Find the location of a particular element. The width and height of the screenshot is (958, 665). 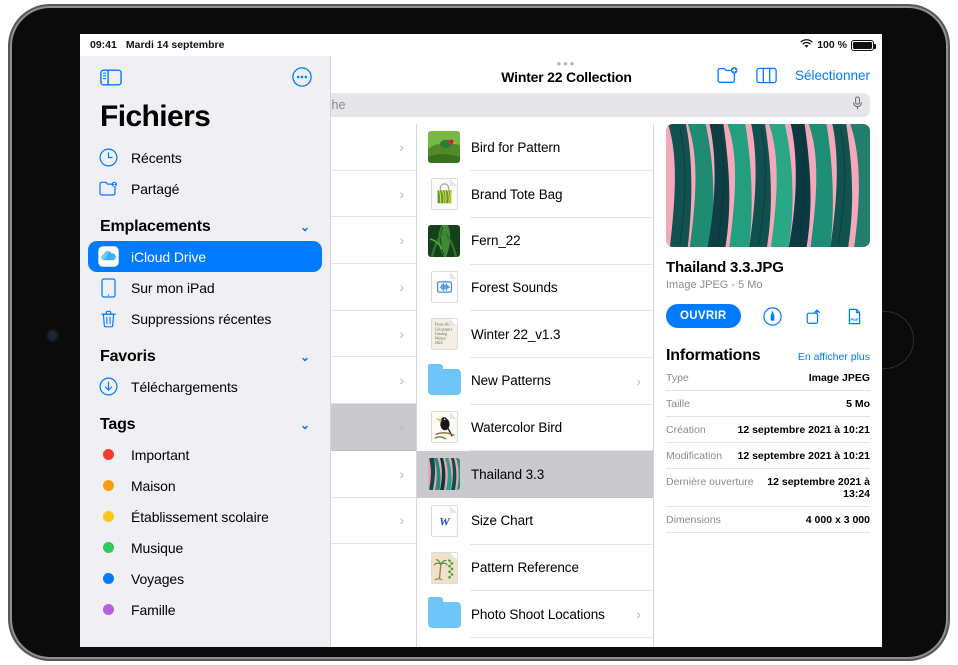

status-time: 09:41 is located at coordinates (103, 45).